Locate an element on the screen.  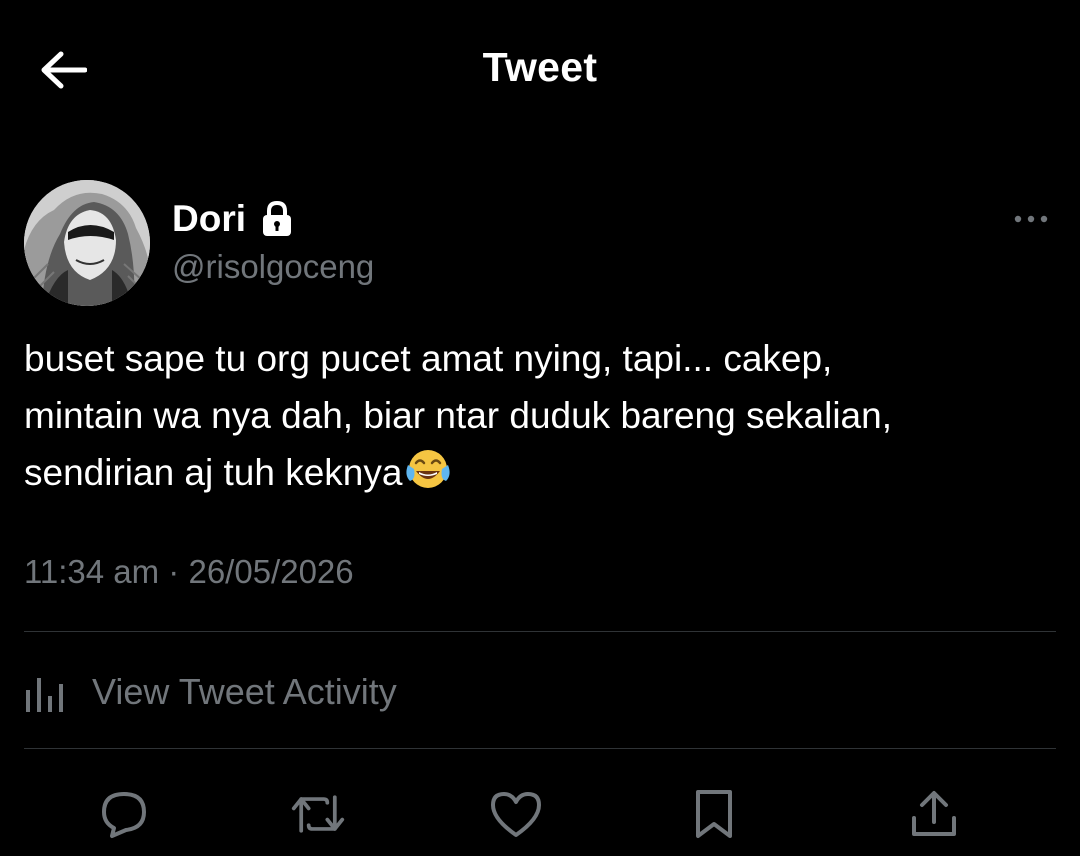
share-button is located at coordinates (934, 814).